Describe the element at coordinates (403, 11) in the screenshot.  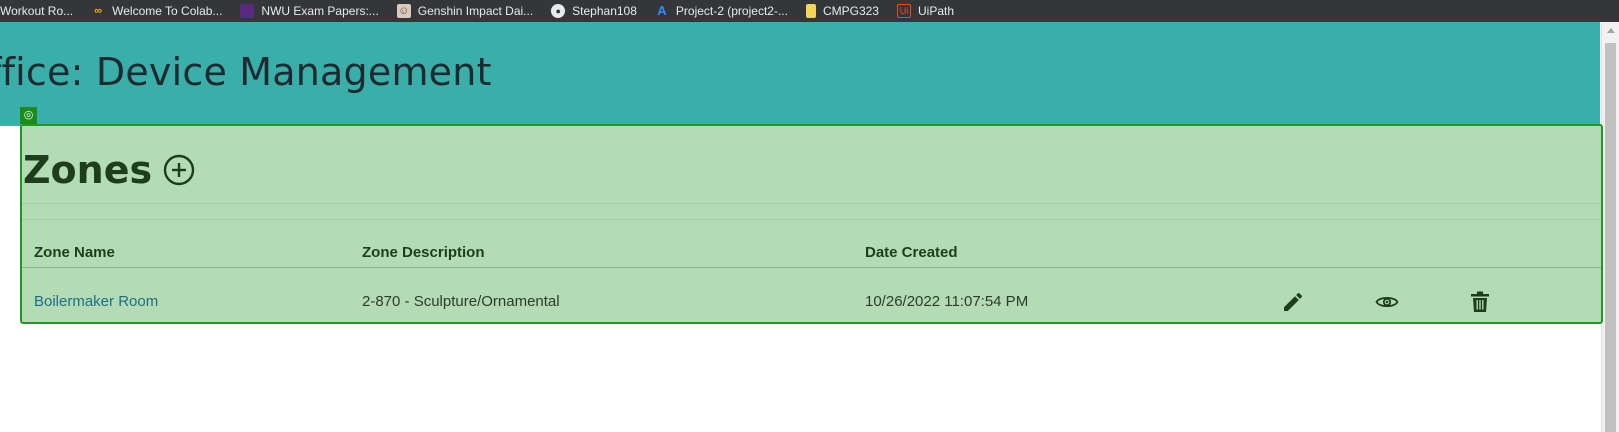
I see `genshin-icon: ☺` at that location.